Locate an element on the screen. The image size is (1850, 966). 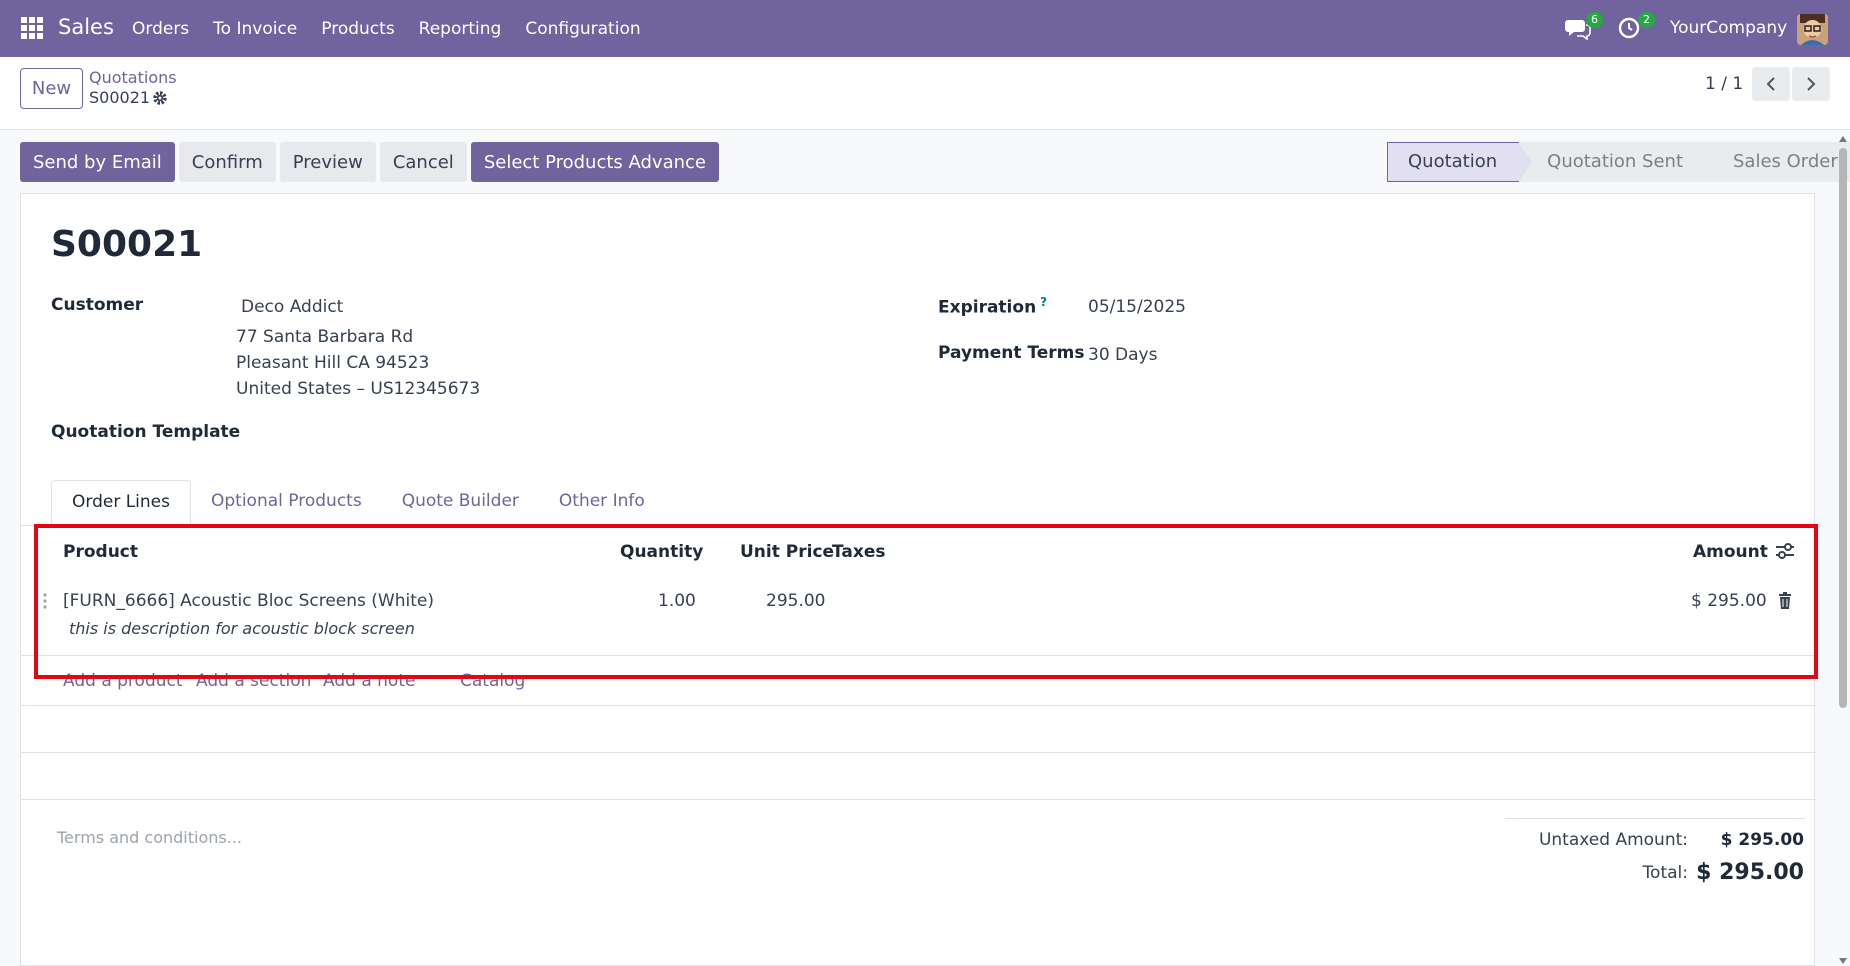
scroll-down-icon is located at coordinates (1843, 961).